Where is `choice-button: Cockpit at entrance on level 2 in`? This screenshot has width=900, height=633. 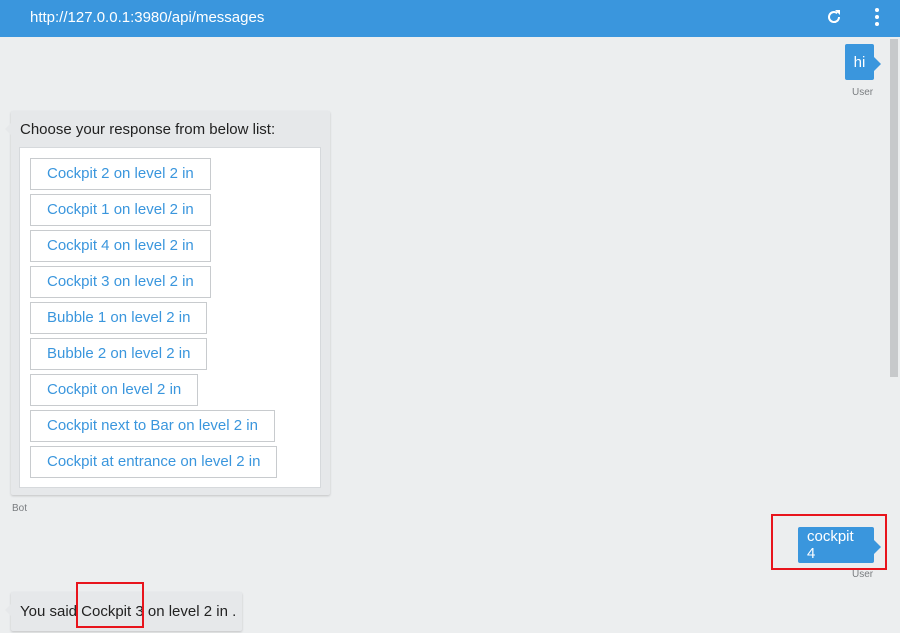
choice-button: Cockpit at entrance on level 2 in is located at coordinates (154, 462).